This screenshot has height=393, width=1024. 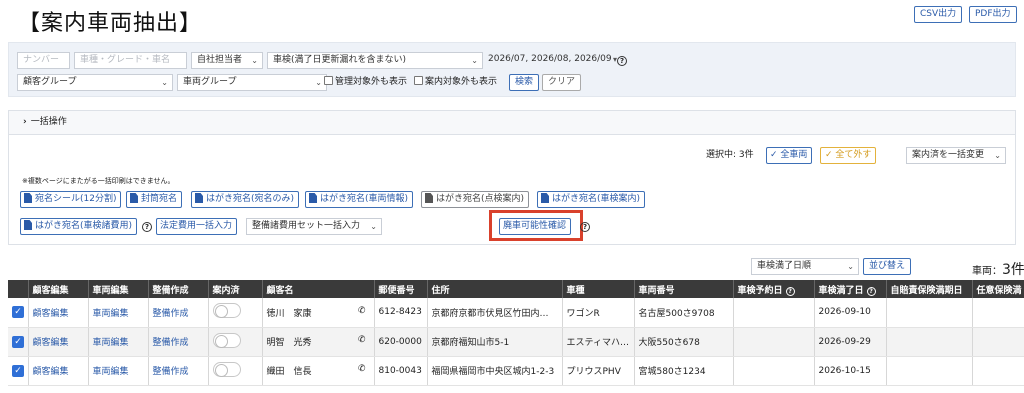 I want to click on zip-cell: 620-0000, so click(x=401, y=342).